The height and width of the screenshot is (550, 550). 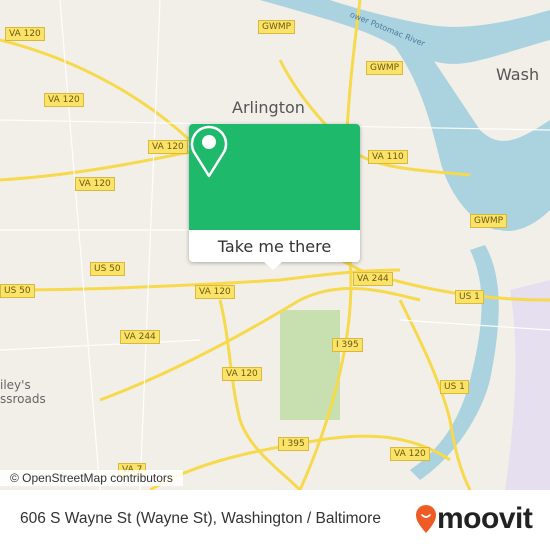 What do you see at coordinates (273, 266) in the screenshot?
I see `popup-pointer` at bounding box center [273, 266].